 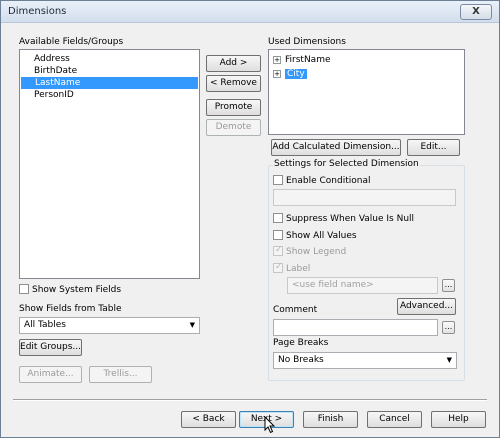 I want to click on close-icon: X, so click(x=476, y=11).